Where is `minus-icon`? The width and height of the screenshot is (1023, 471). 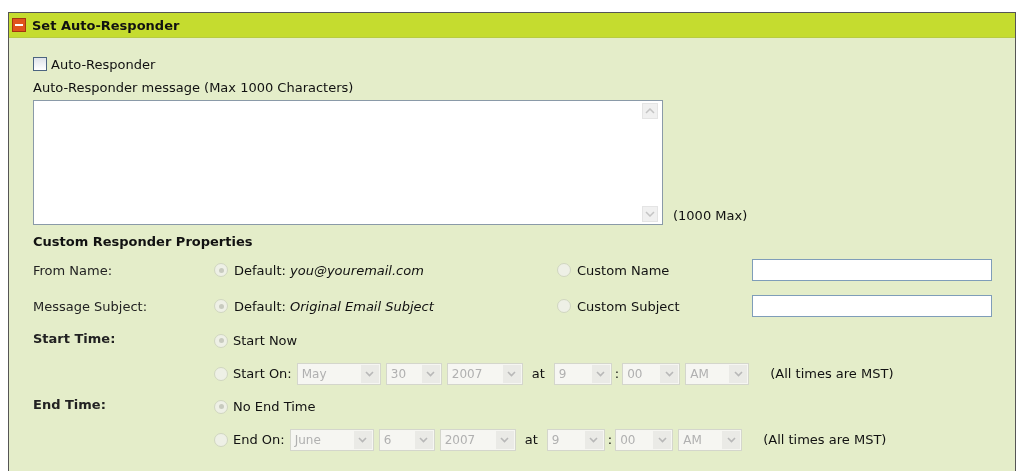 minus-icon is located at coordinates (19, 25).